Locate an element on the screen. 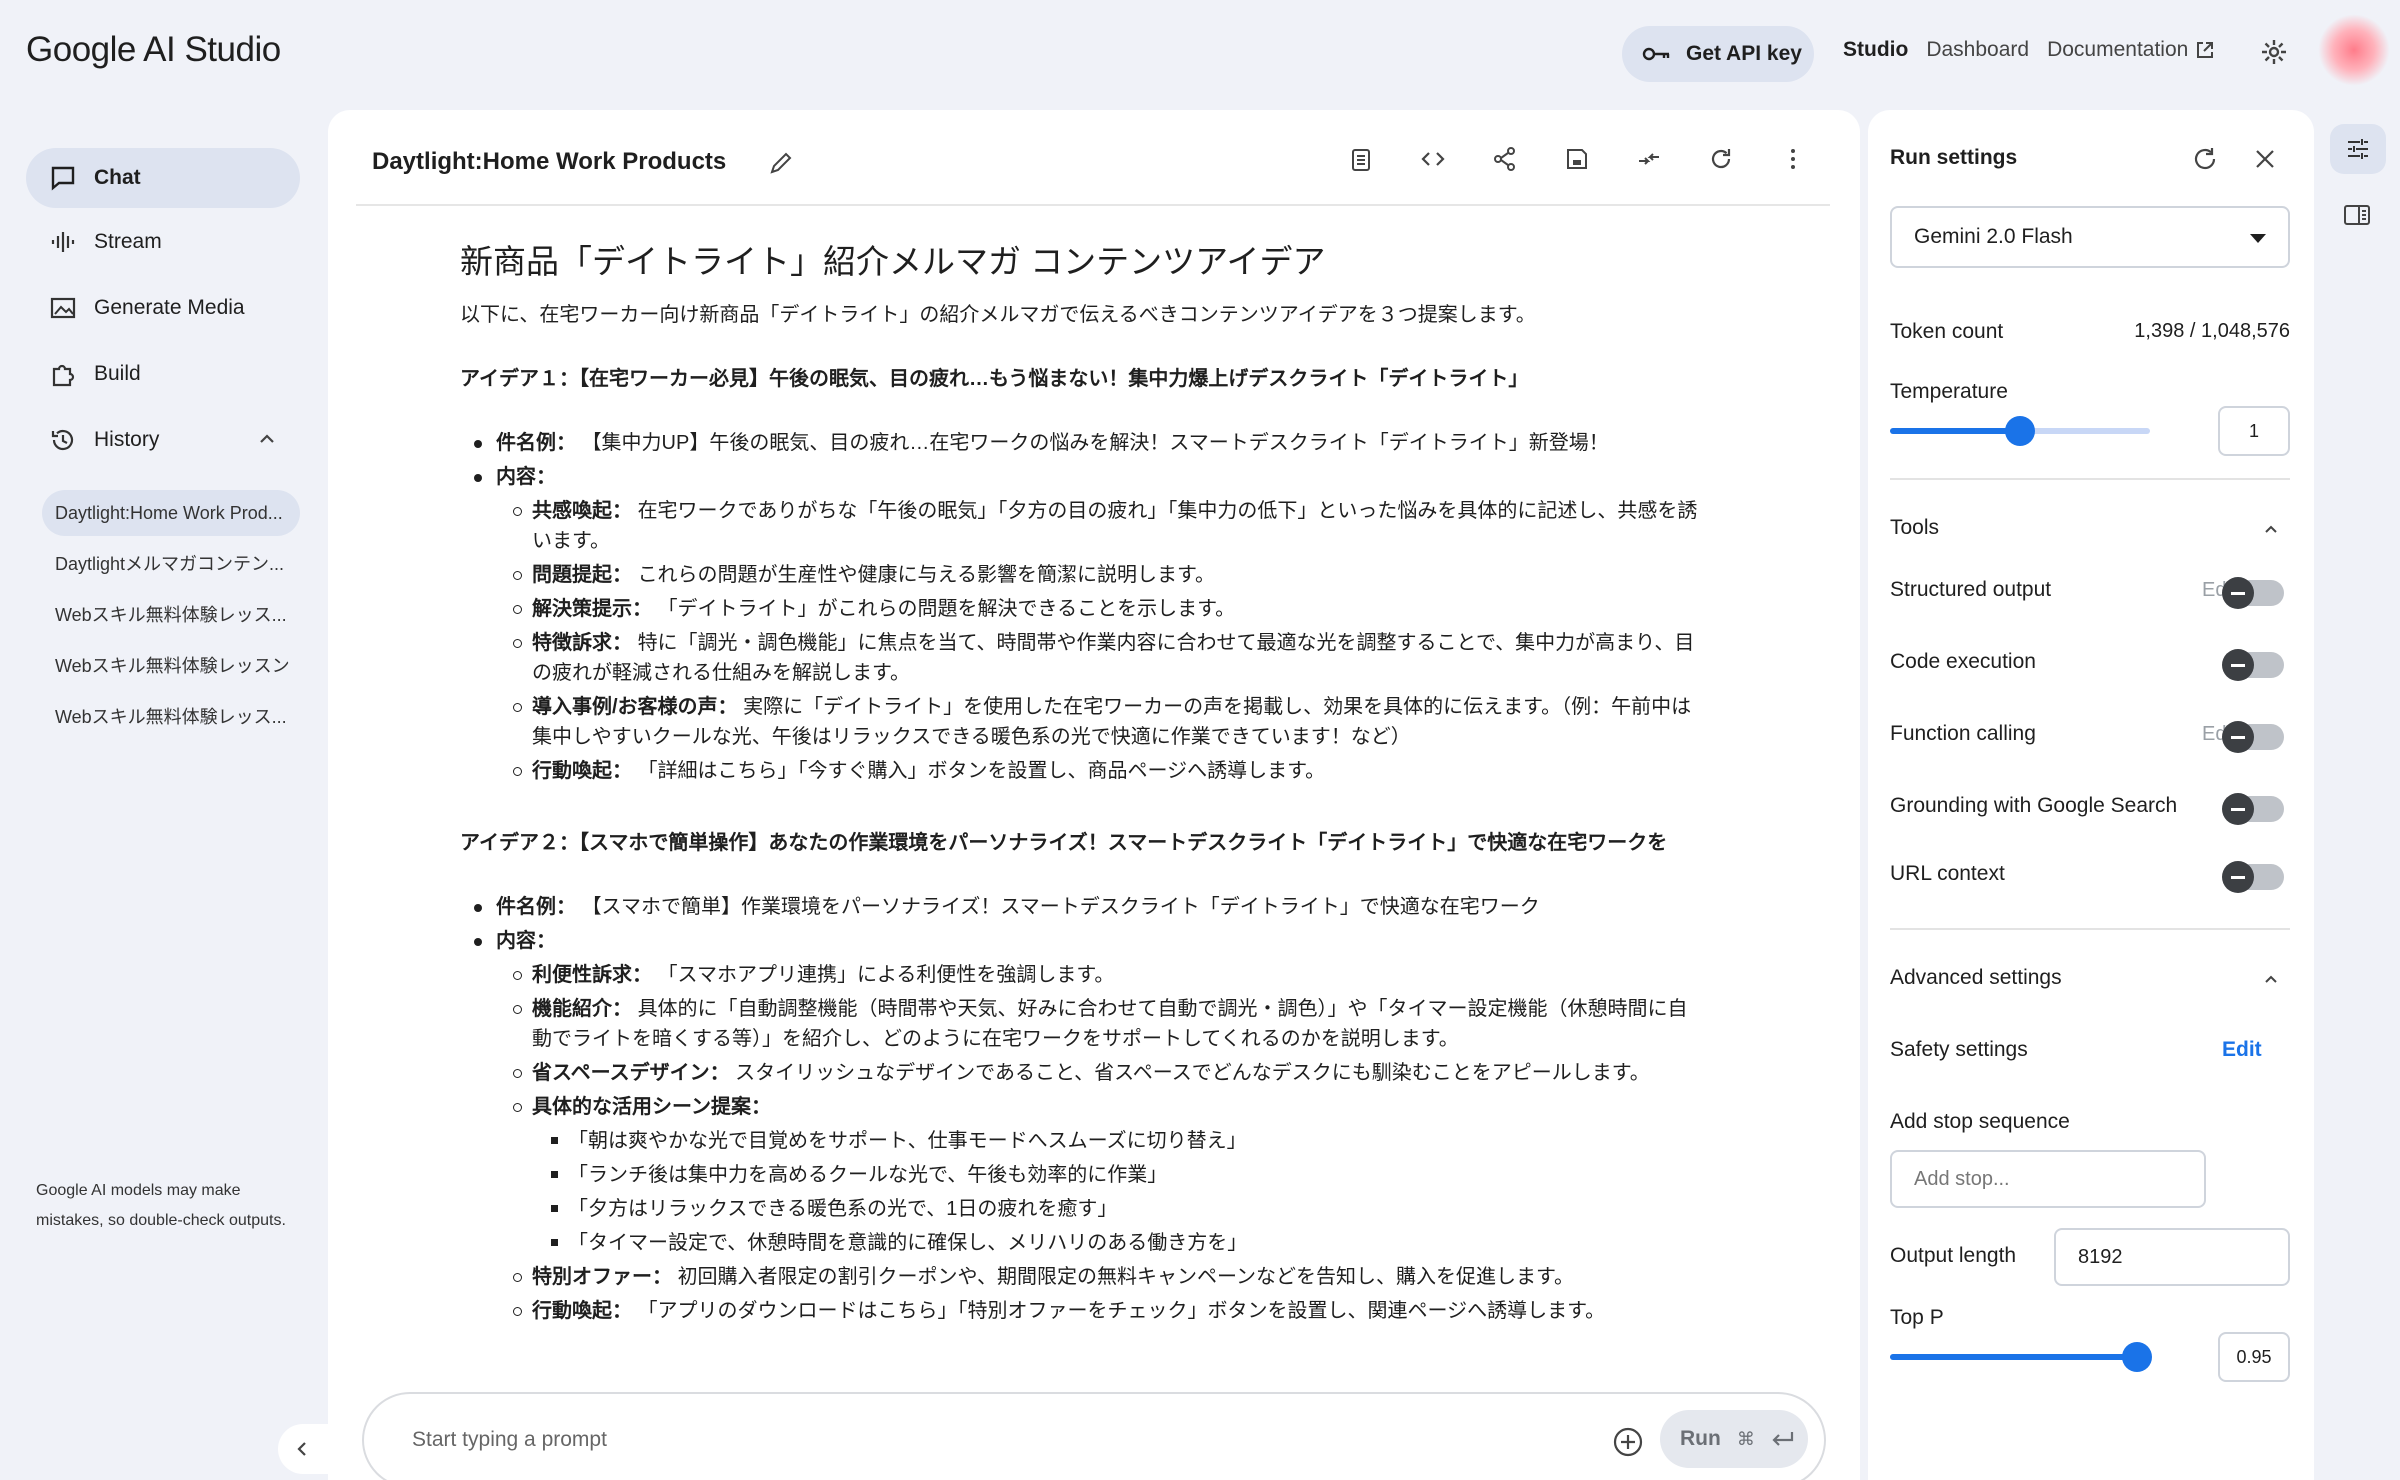 The width and height of the screenshot is (2400, 1480). compare-icon is located at coordinates (1649, 159).